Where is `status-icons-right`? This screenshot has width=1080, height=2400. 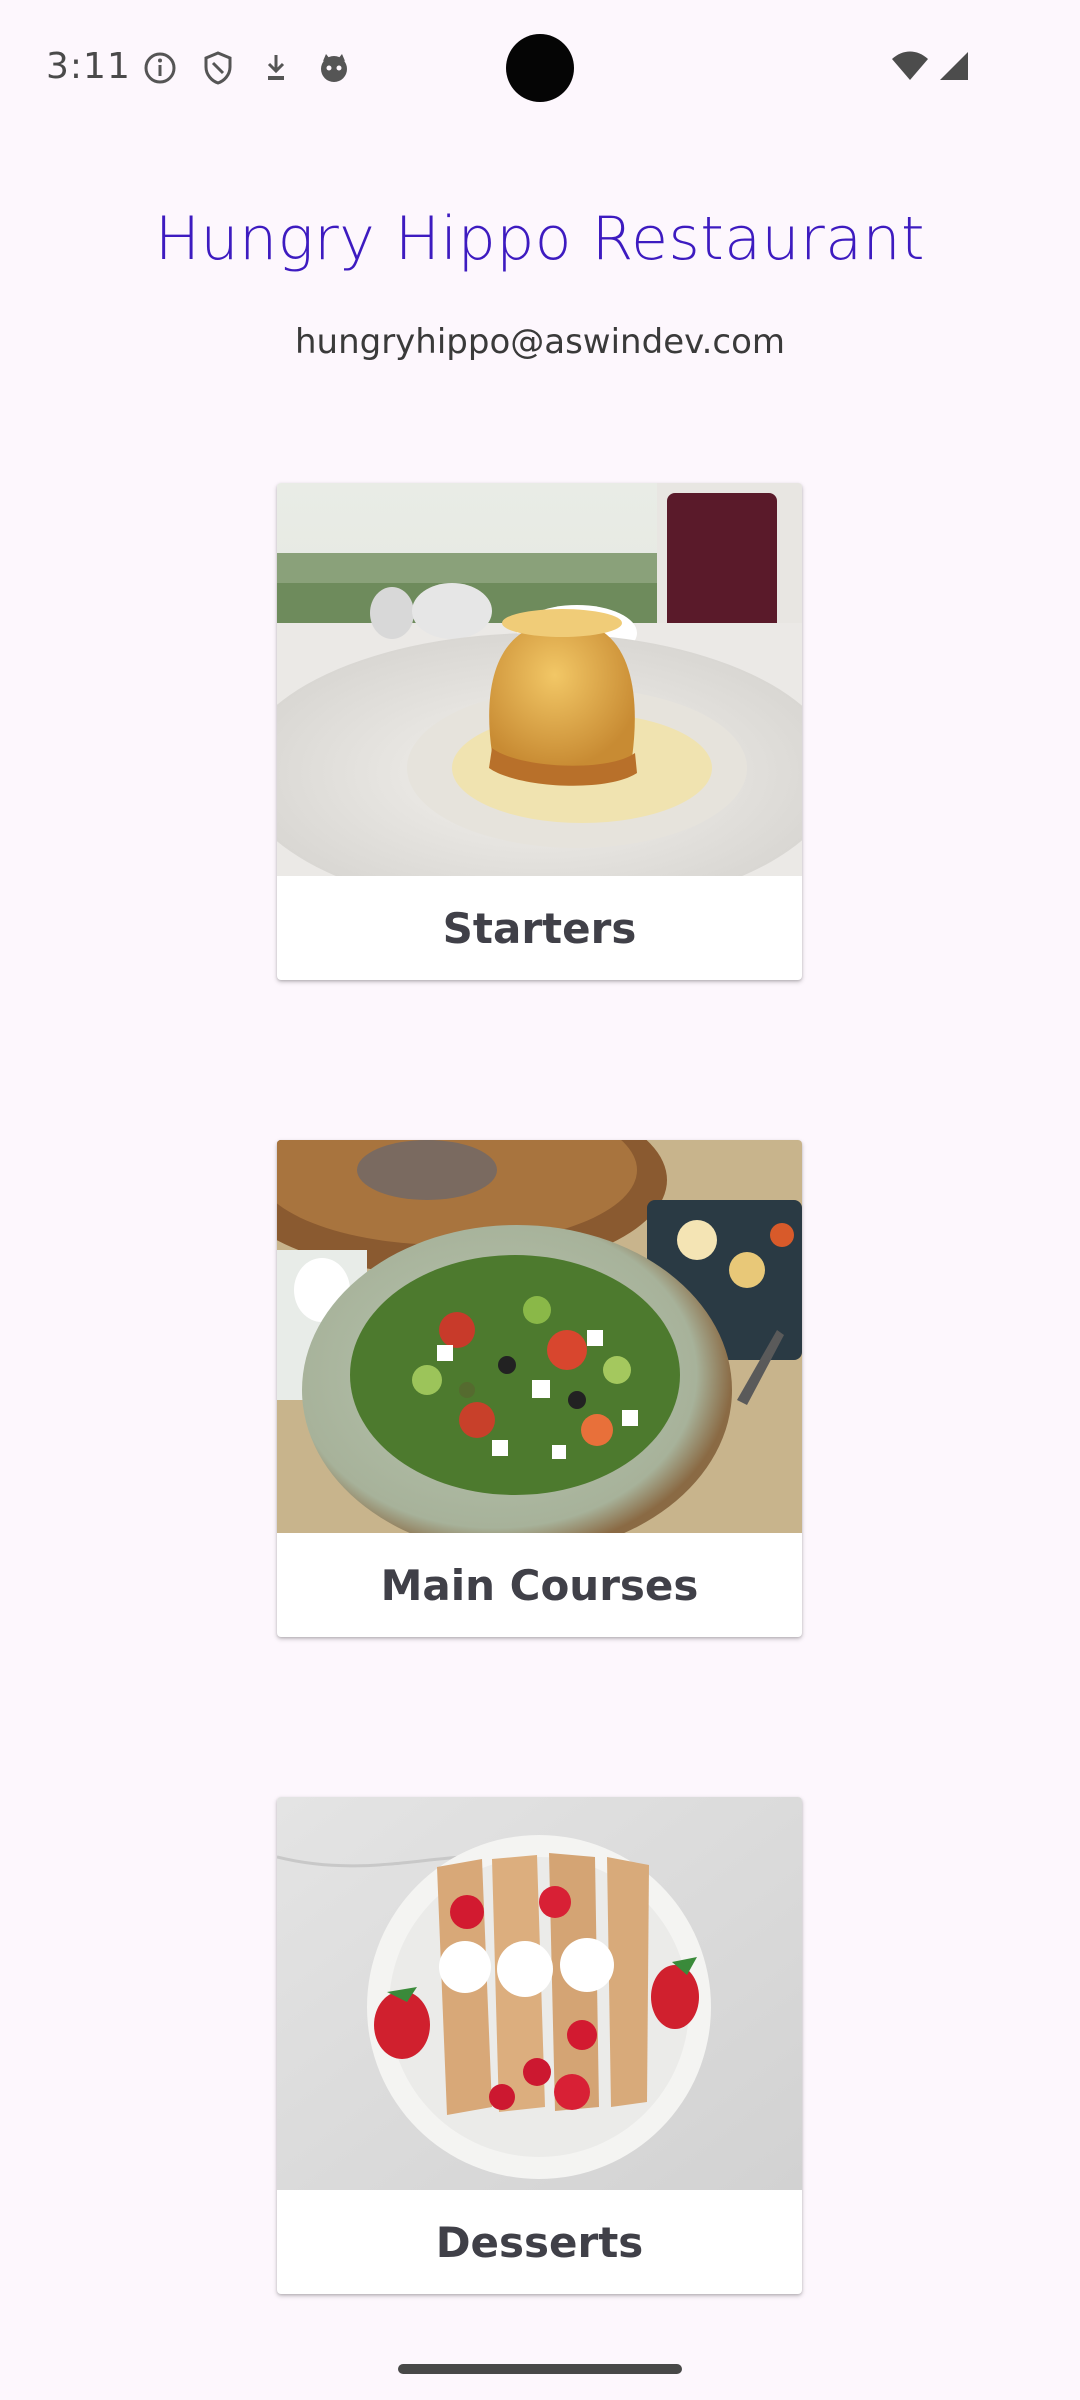
status-icons-right is located at coordinates (930, 68).